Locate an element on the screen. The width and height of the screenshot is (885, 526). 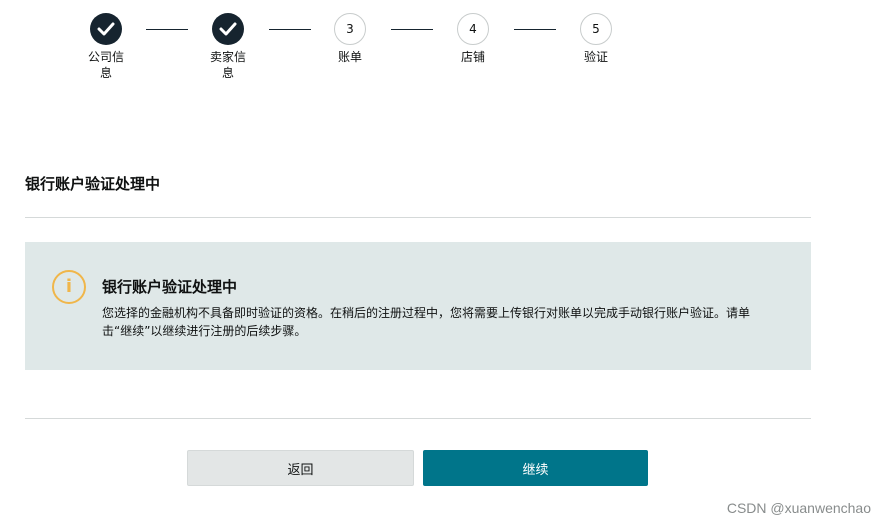
info-icon: i is located at coordinates (69, 287).